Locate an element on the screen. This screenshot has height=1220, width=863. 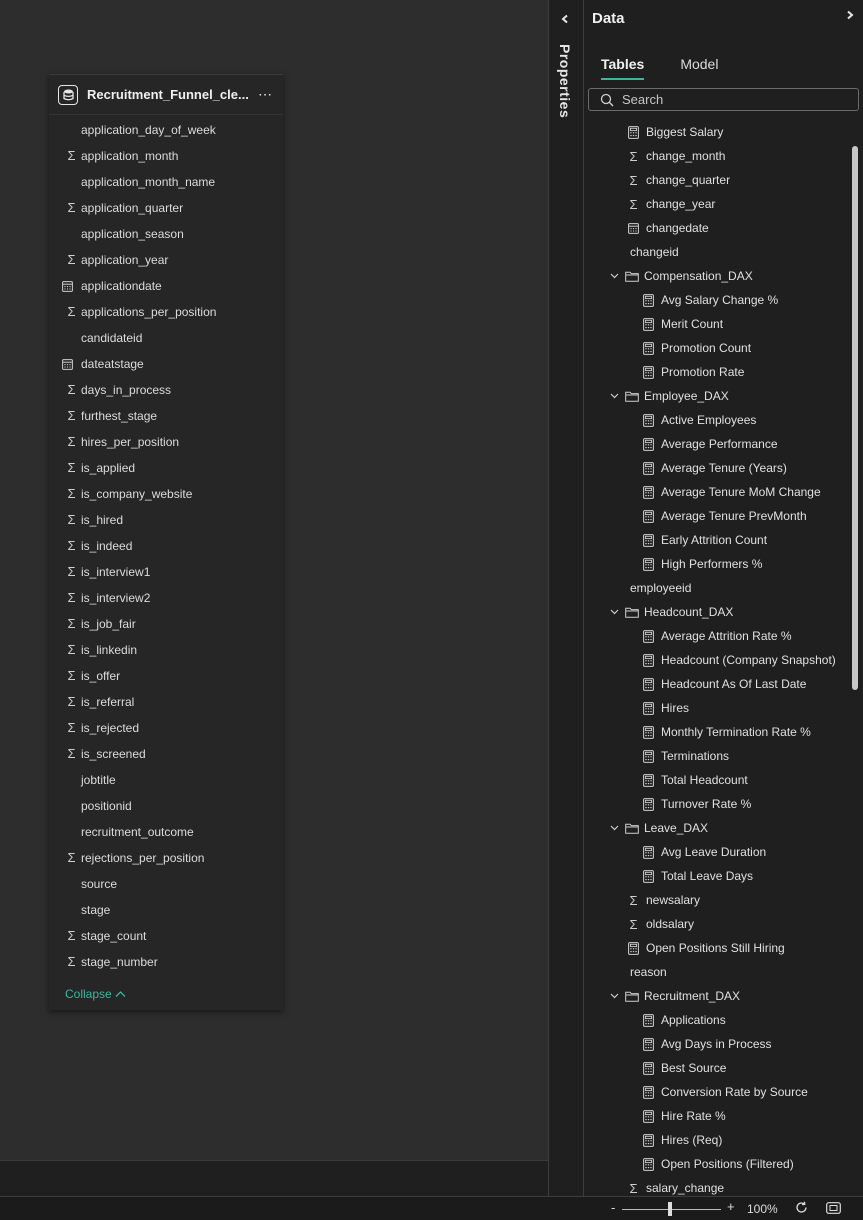
tree-item: Average Tenure PrevMonth is located at coordinates (716, 516).